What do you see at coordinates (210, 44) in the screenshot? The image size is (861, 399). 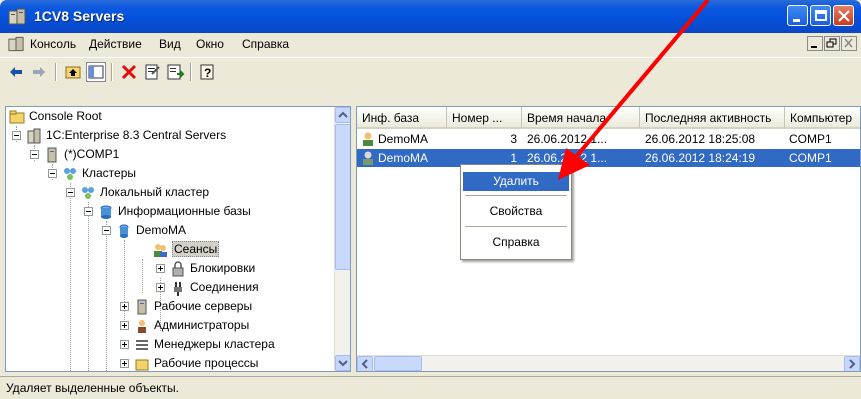 I see `menu-window: Окно` at bounding box center [210, 44].